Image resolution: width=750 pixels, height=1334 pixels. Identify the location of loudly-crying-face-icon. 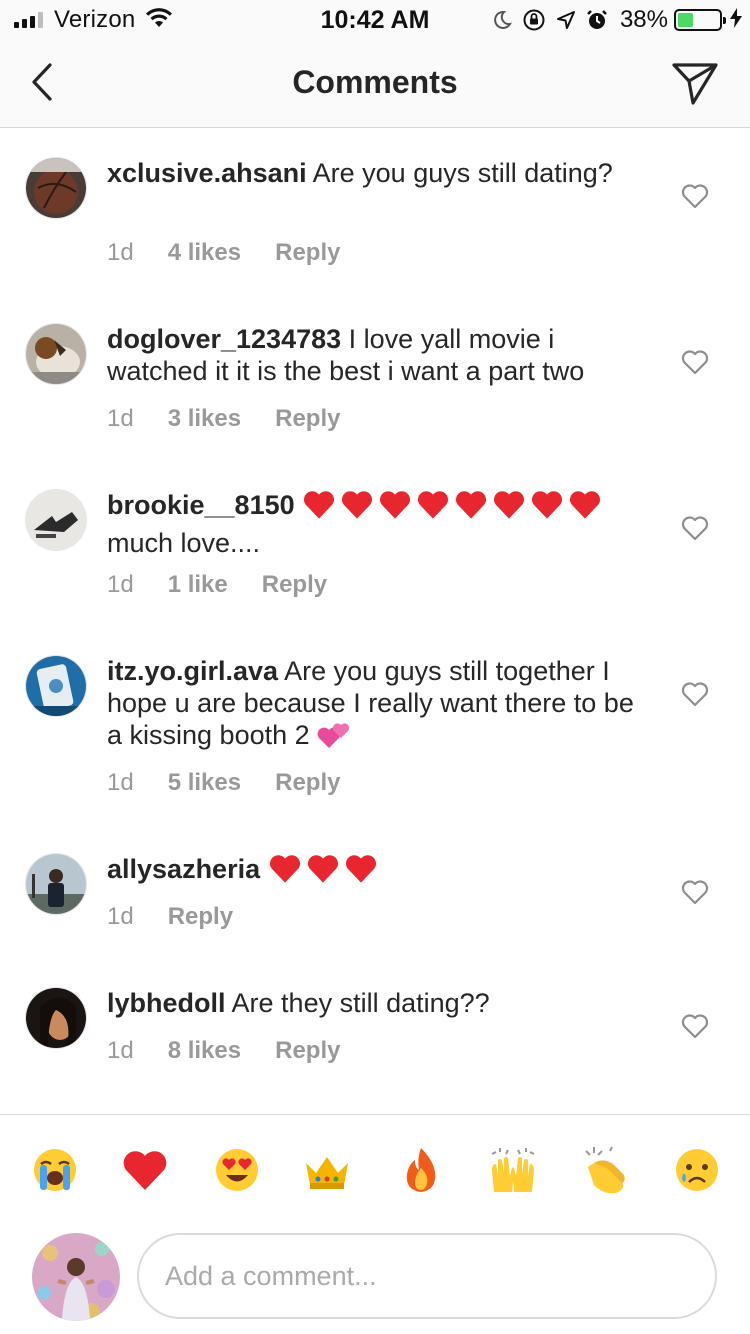
(55, 1170).